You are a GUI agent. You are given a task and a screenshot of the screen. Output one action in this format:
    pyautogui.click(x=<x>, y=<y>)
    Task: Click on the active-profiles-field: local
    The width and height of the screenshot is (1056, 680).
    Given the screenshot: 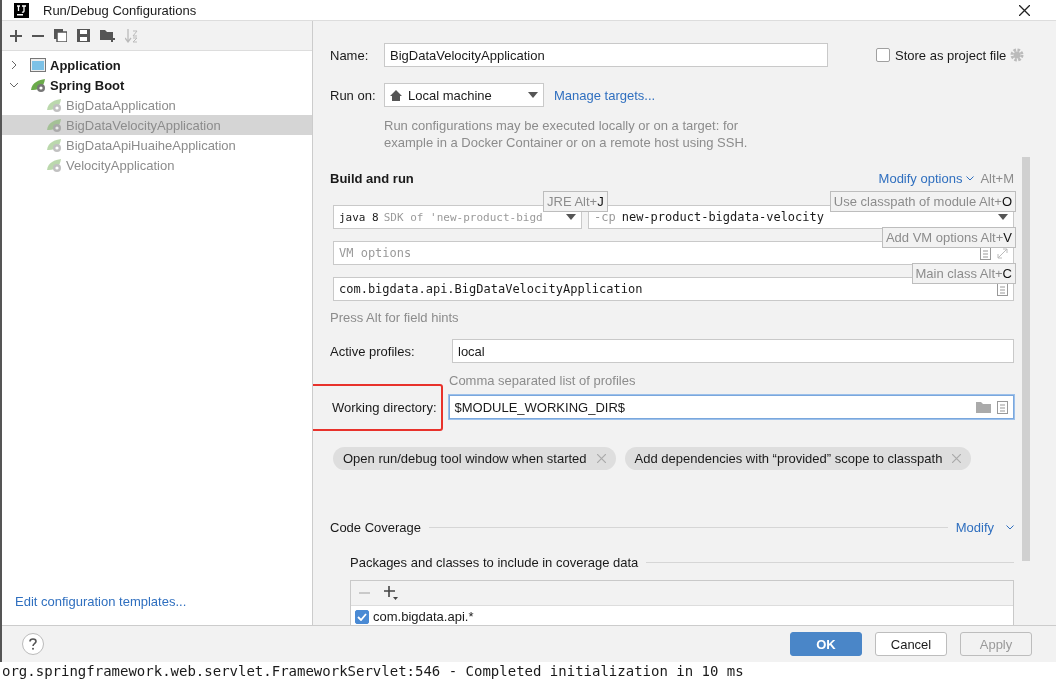 What is the action you would take?
    pyautogui.click(x=733, y=351)
    